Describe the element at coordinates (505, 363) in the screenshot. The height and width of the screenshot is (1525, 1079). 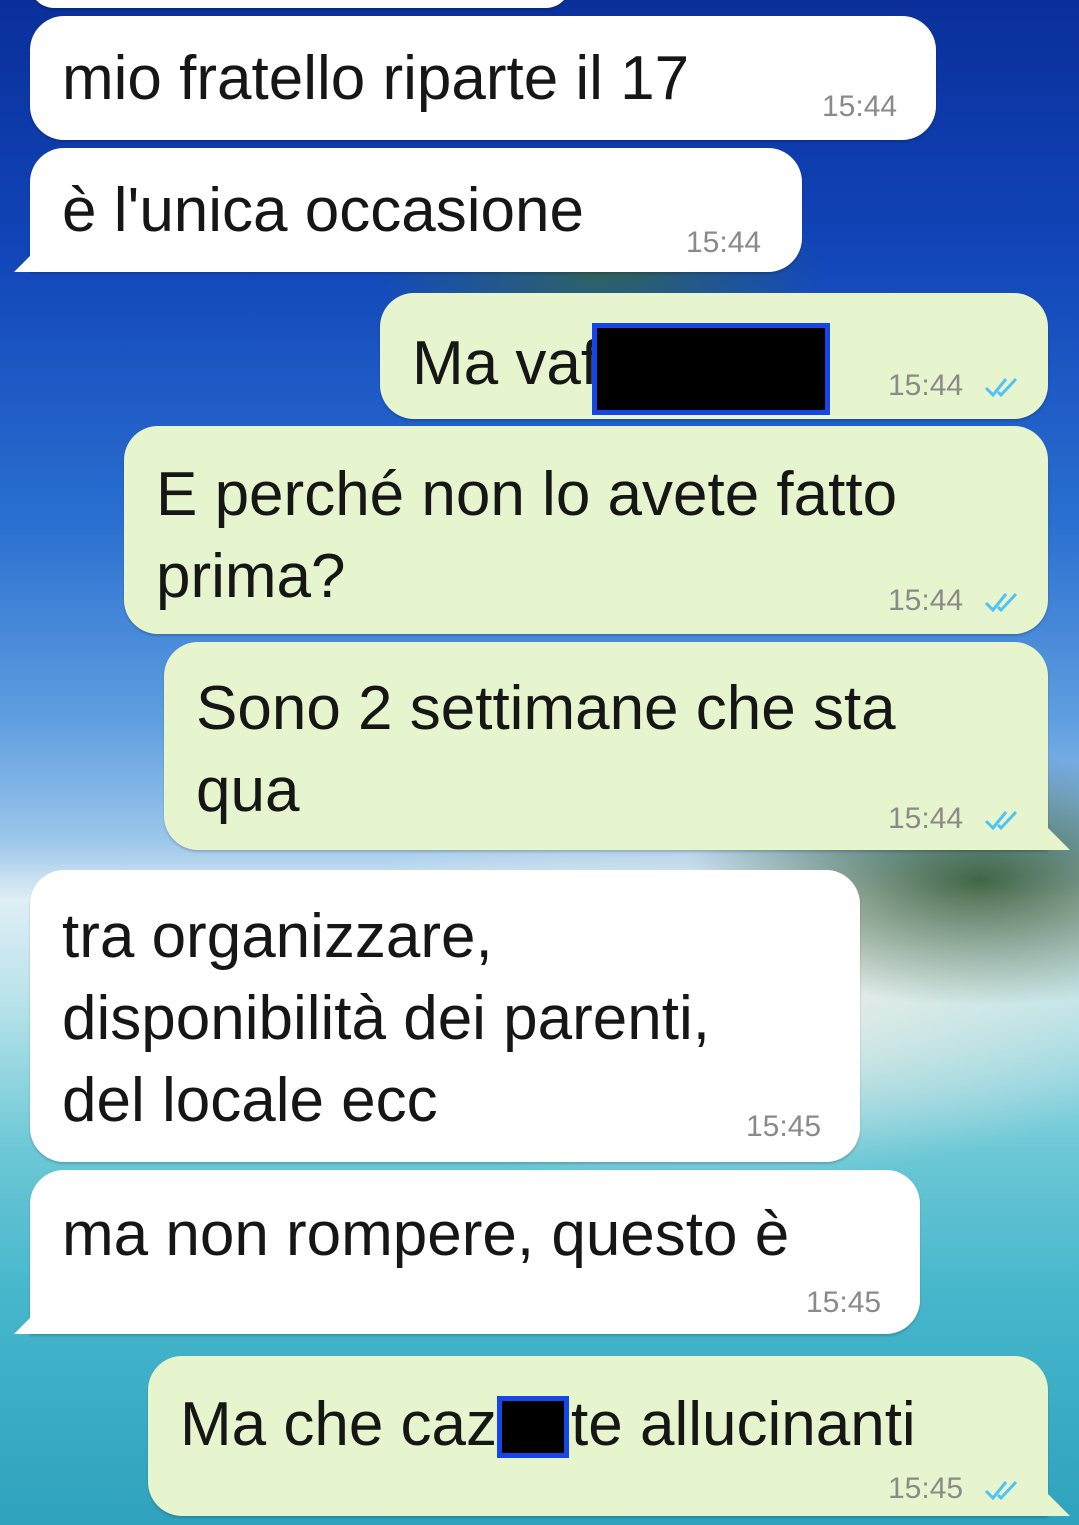
I see `message-text-visible: Ma vaf` at that location.